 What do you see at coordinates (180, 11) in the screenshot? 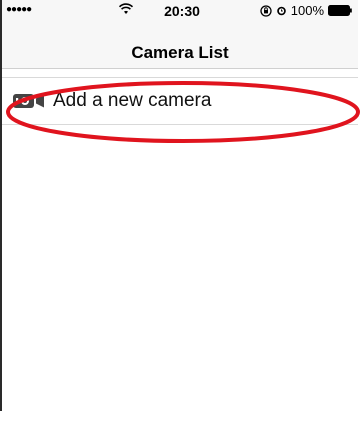
I see `status-bar: ●●●●● 20:30 100%` at bounding box center [180, 11].